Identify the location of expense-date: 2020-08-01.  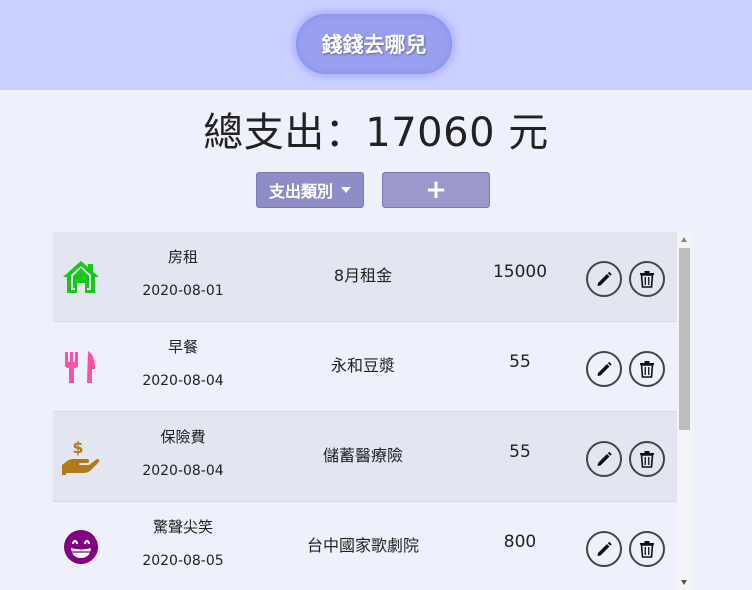
(183, 291).